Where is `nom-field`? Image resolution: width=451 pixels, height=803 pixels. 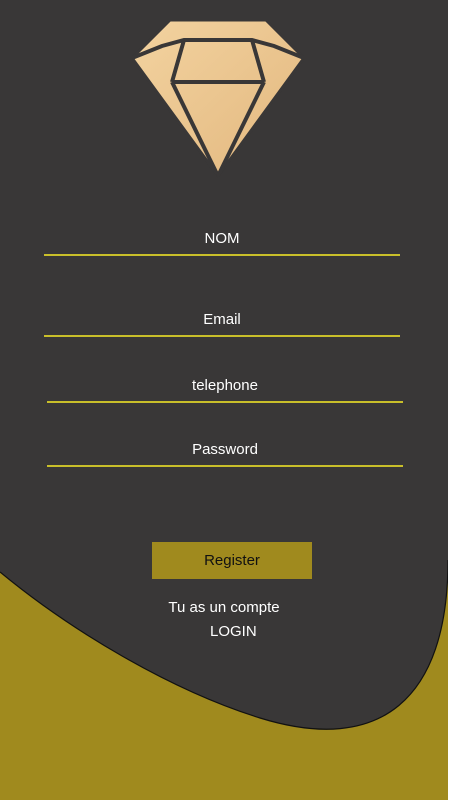
nom-field is located at coordinates (222, 236).